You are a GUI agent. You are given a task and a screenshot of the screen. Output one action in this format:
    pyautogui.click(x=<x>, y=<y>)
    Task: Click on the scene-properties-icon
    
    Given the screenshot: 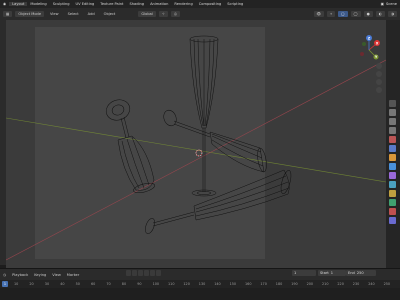 What is the action you would take?
    pyautogui.click(x=392, y=139)
    